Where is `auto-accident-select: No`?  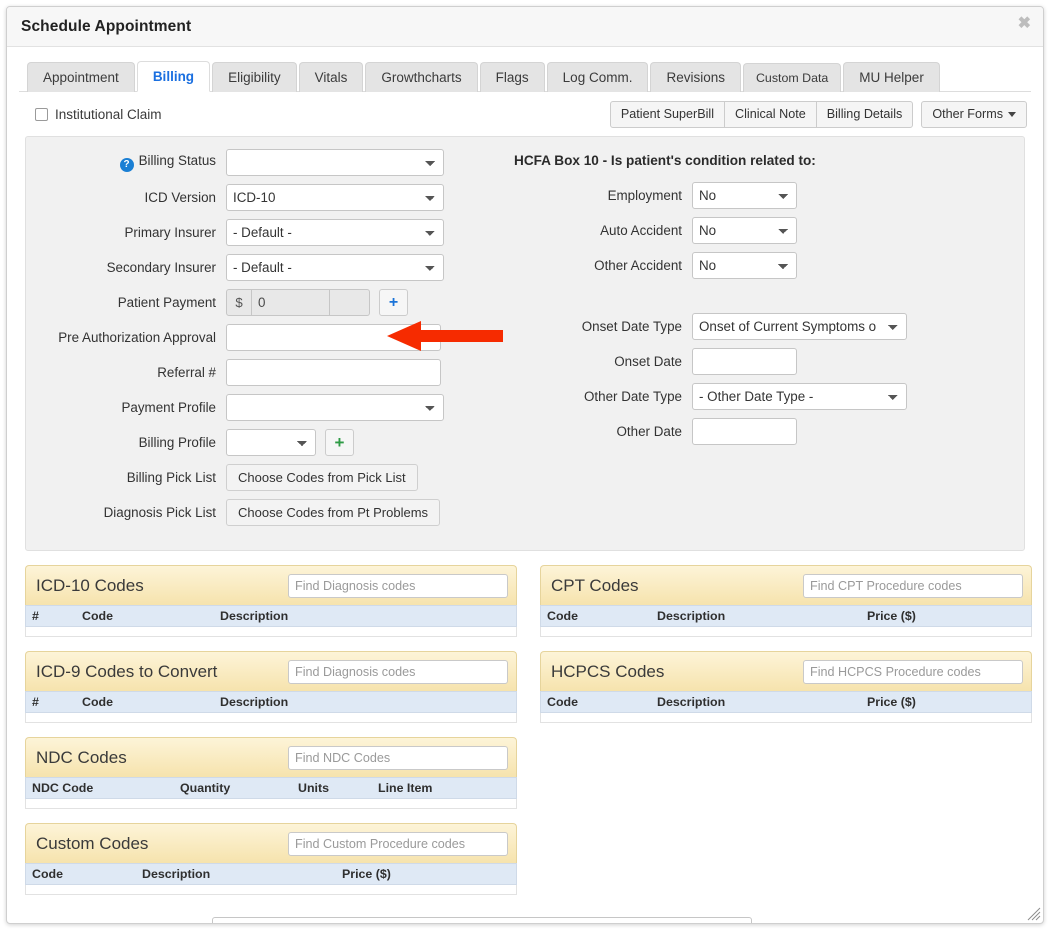
auto-accident-select: No is located at coordinates (744, 231).